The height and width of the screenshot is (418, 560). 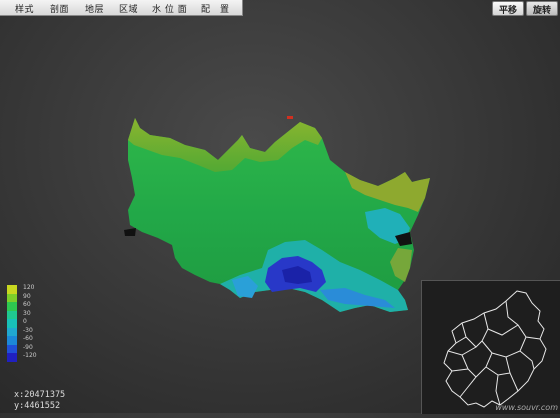 I want to click on coordinate-readout: x:20471375 y:4461552, so click(x=39, y=401).